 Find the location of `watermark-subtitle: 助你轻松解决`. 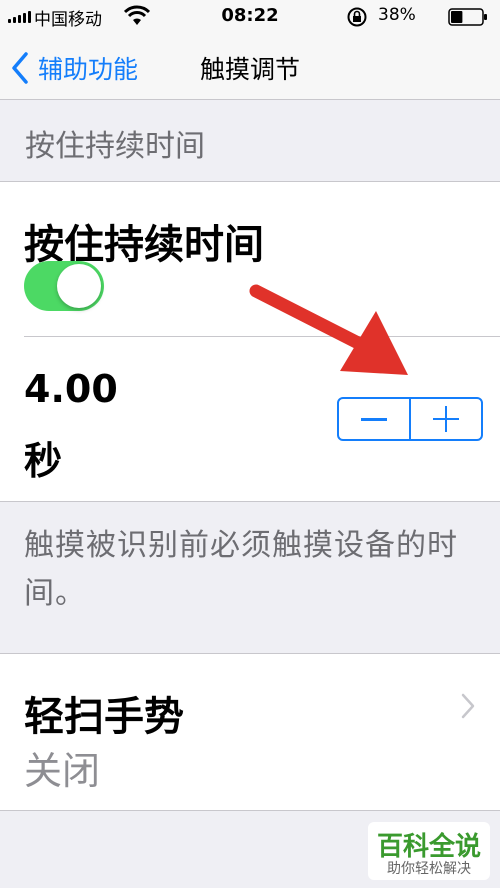

watermark-subtitle: 助你轻松解决 is located at coordinates (429, 869).